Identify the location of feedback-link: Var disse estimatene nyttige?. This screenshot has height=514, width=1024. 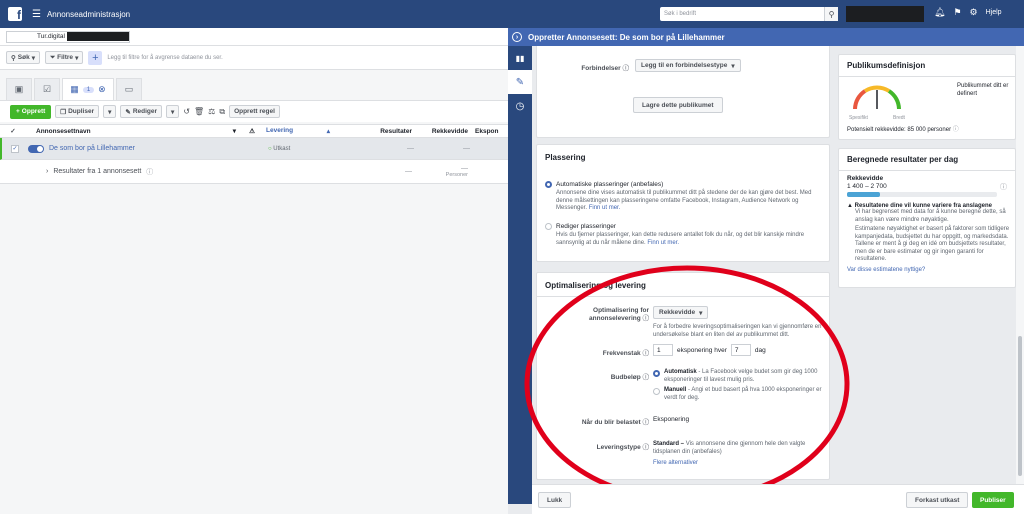
(929, 270).